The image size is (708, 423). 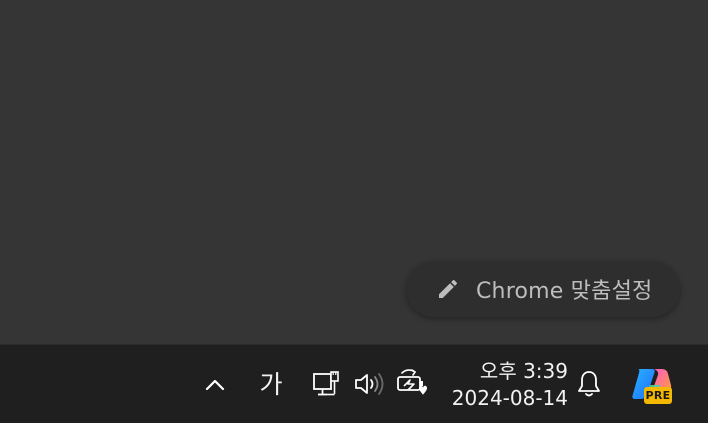 What do you see at coordinates (448, 289) in the screenshot?
I see `pencil-icon` at bounding box center [448, 289].